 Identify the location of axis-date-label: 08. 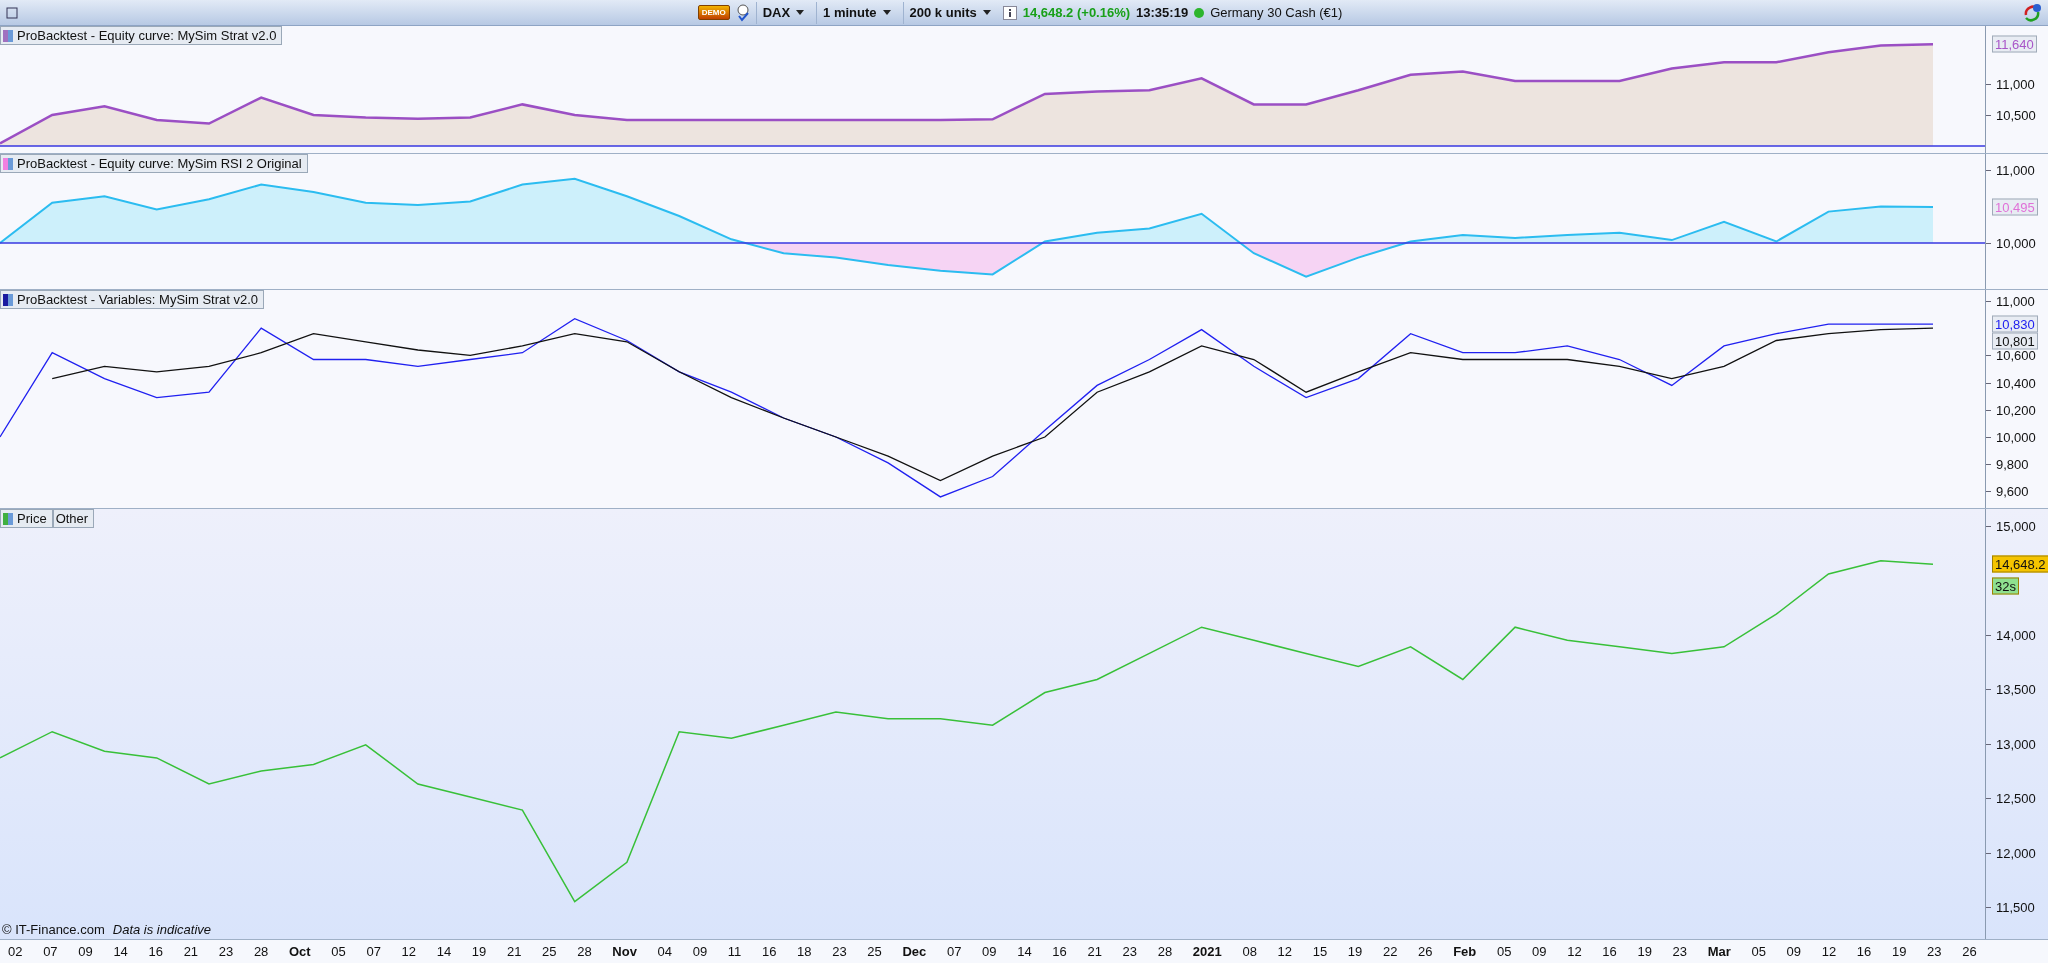
(1249, 951).